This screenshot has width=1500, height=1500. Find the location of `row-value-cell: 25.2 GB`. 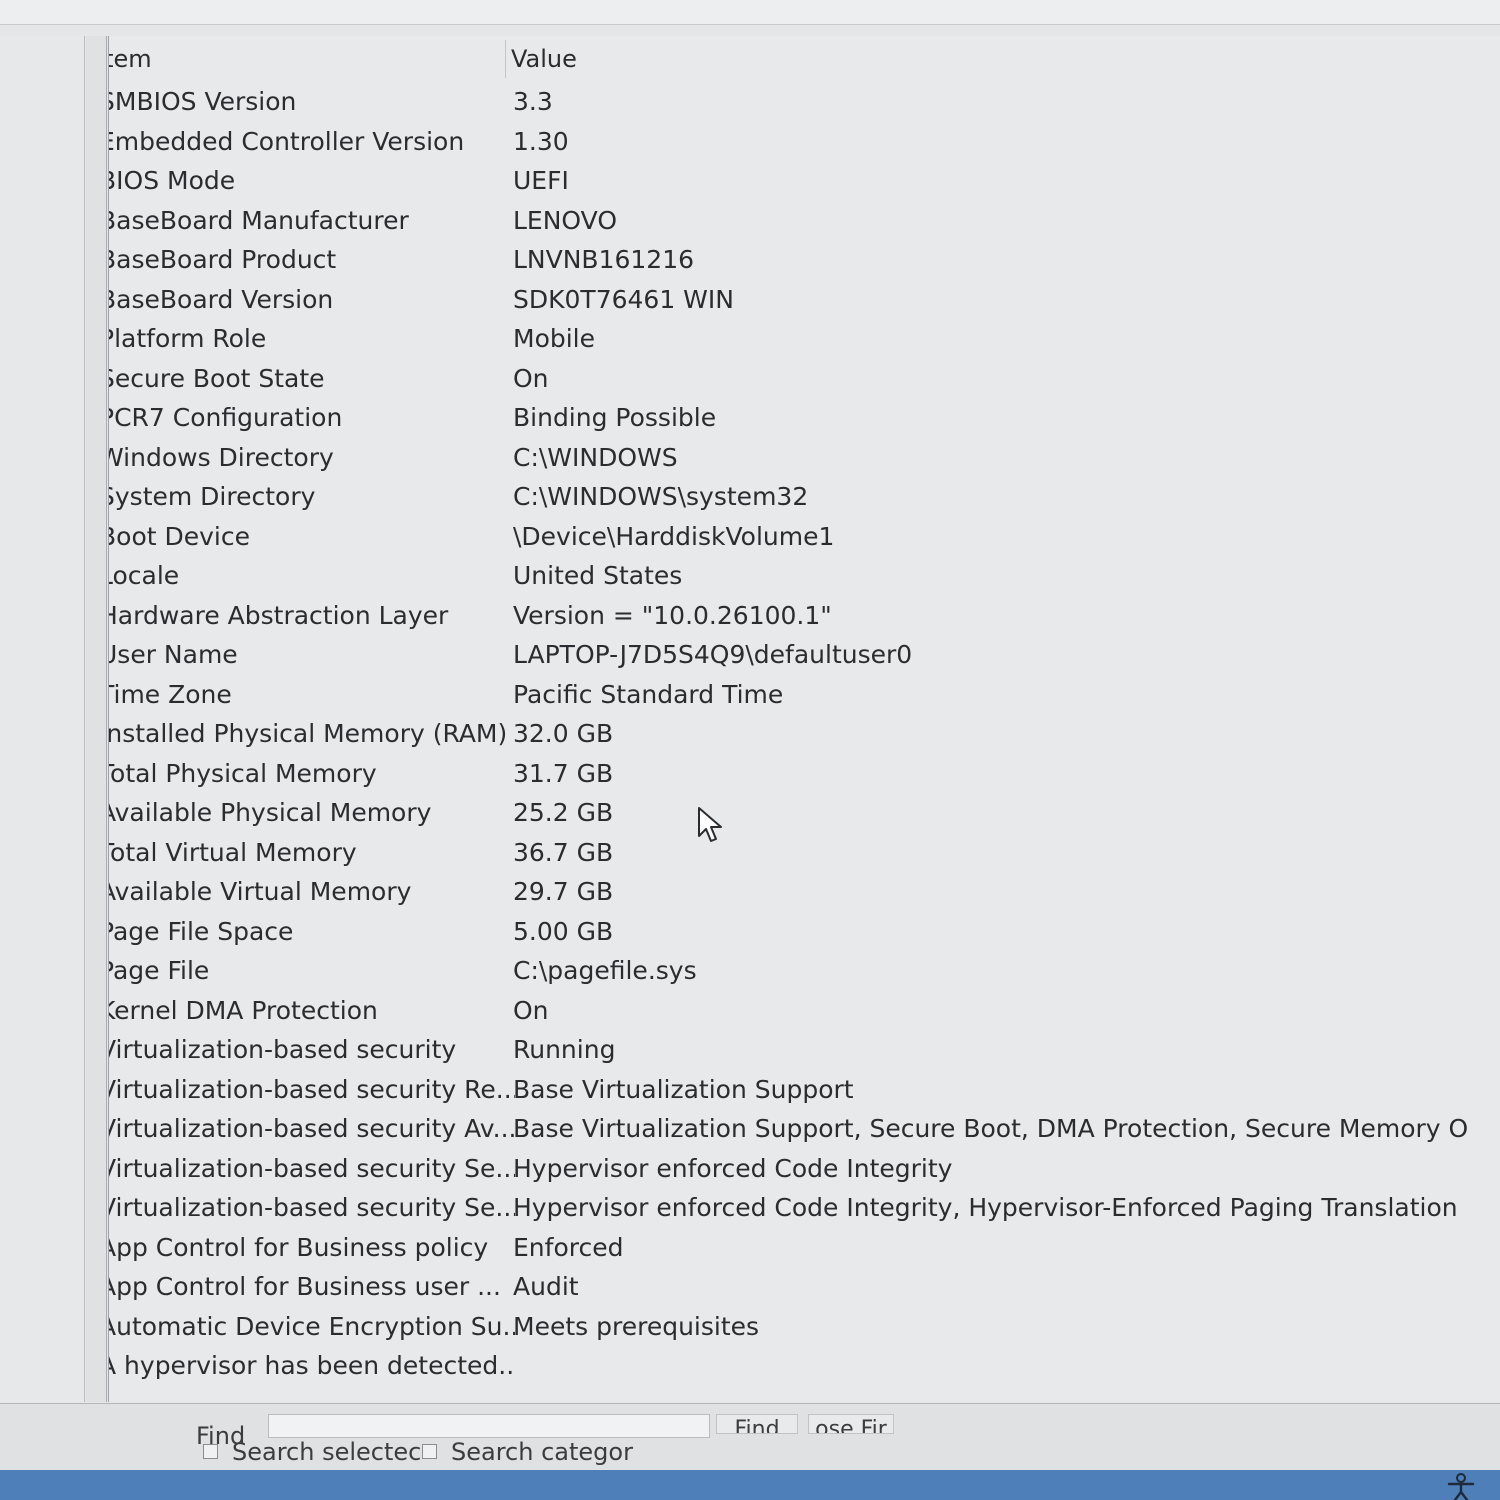

row-value-cell: 25.2 GB is located at coordinates (563, 812).